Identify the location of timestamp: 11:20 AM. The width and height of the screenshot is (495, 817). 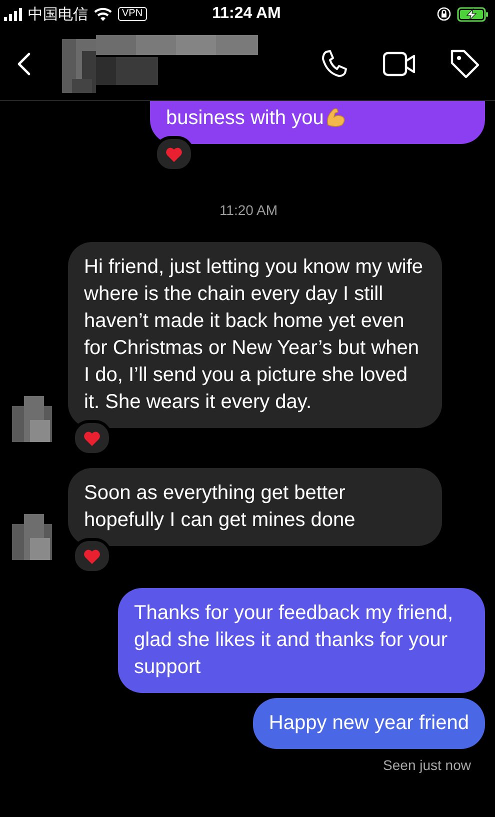
(248, 210).